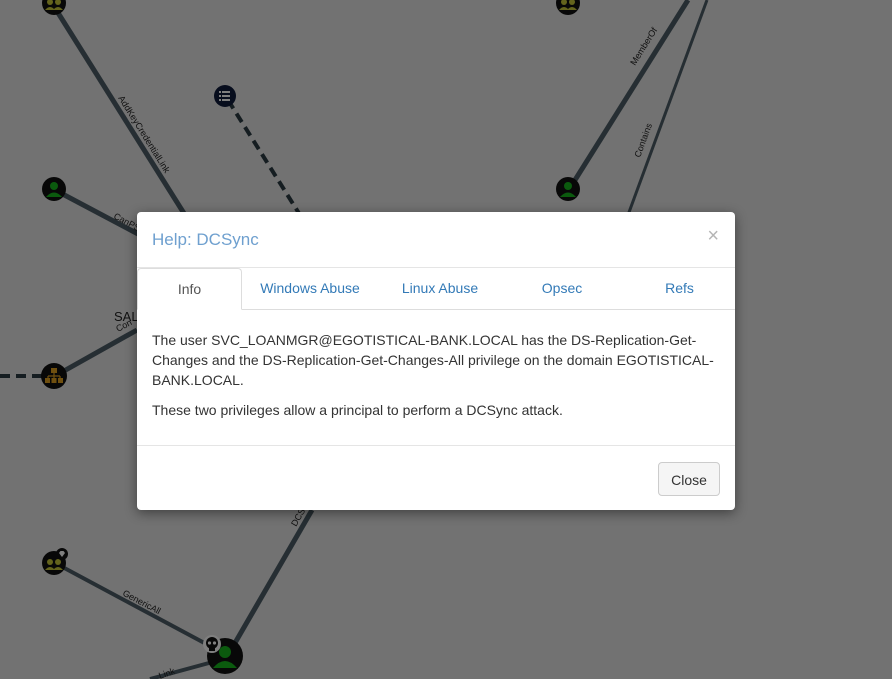 The height and width of the screenshot is (679, 892). What do you see at coordinates (436, 477) in the screenshot?
I see `modal-footer: Close` at bounding box center [436, 477].